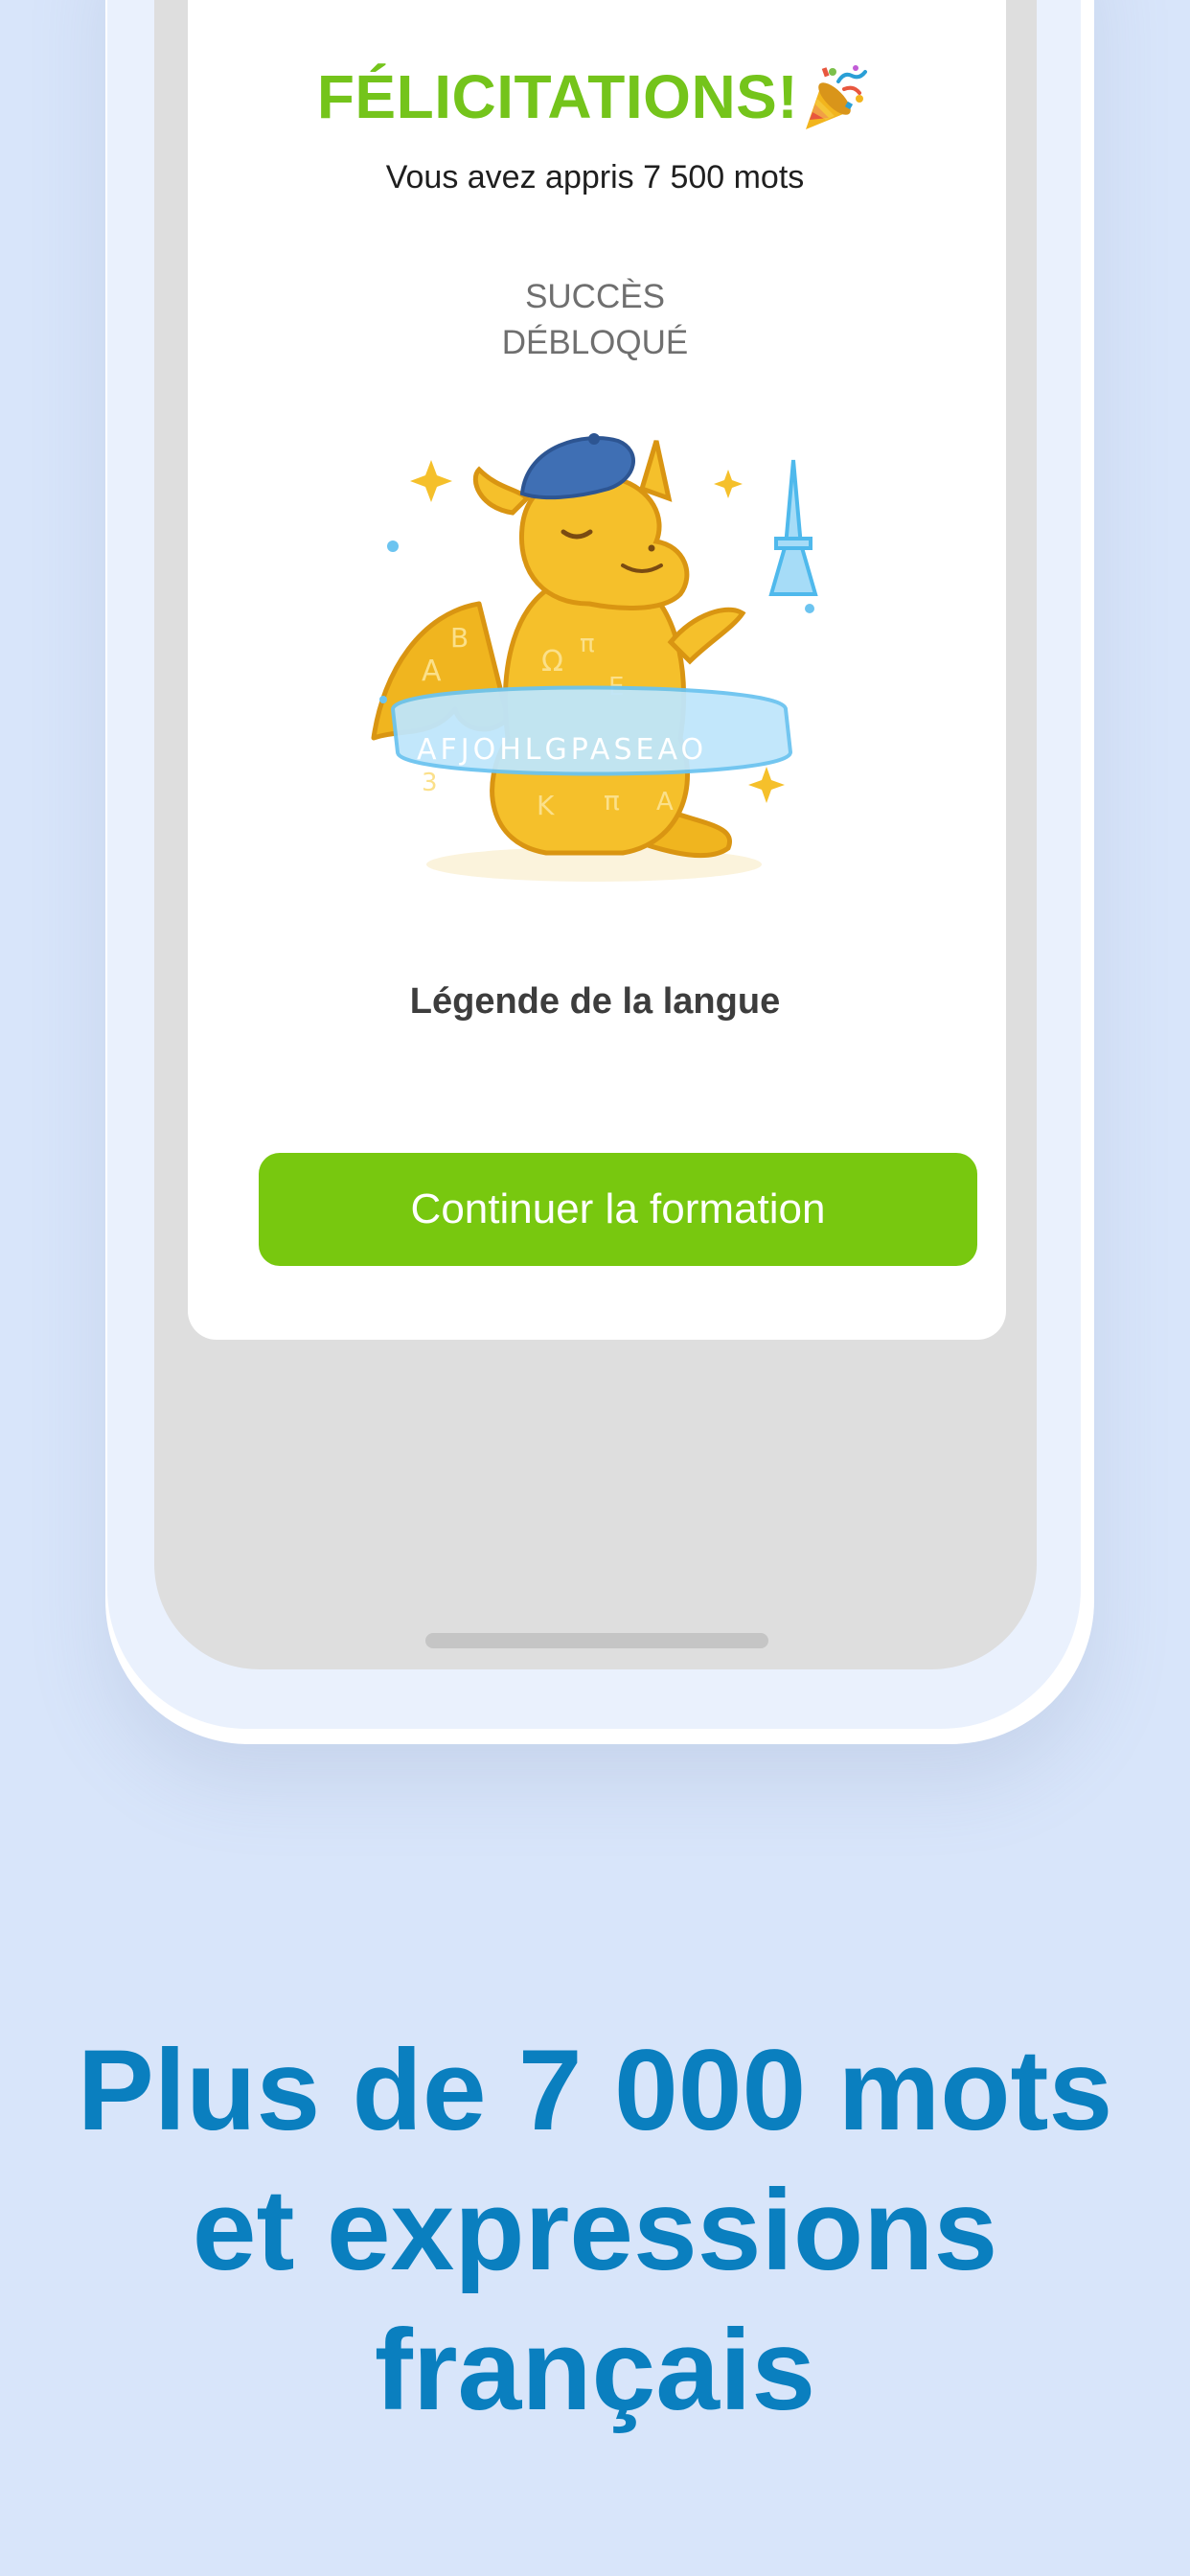 The height and width of the screenshot is (2576, 1190). I want to click on party-popper-icon, so click(837, 97).